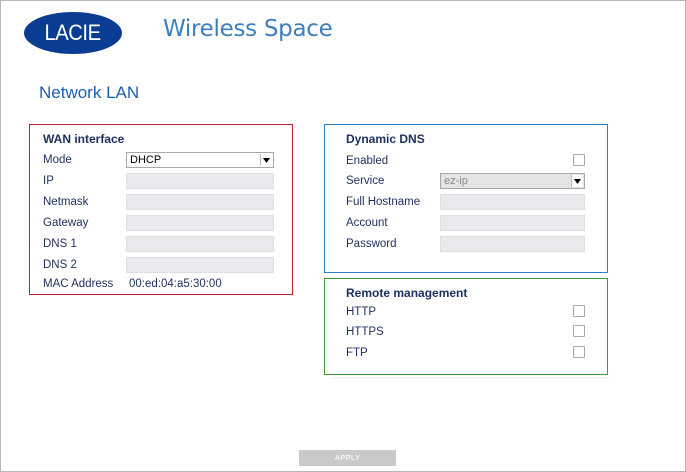 The image size is (686, 472). I want to click on remote-panel-title: Remote management, so click(407, 293).